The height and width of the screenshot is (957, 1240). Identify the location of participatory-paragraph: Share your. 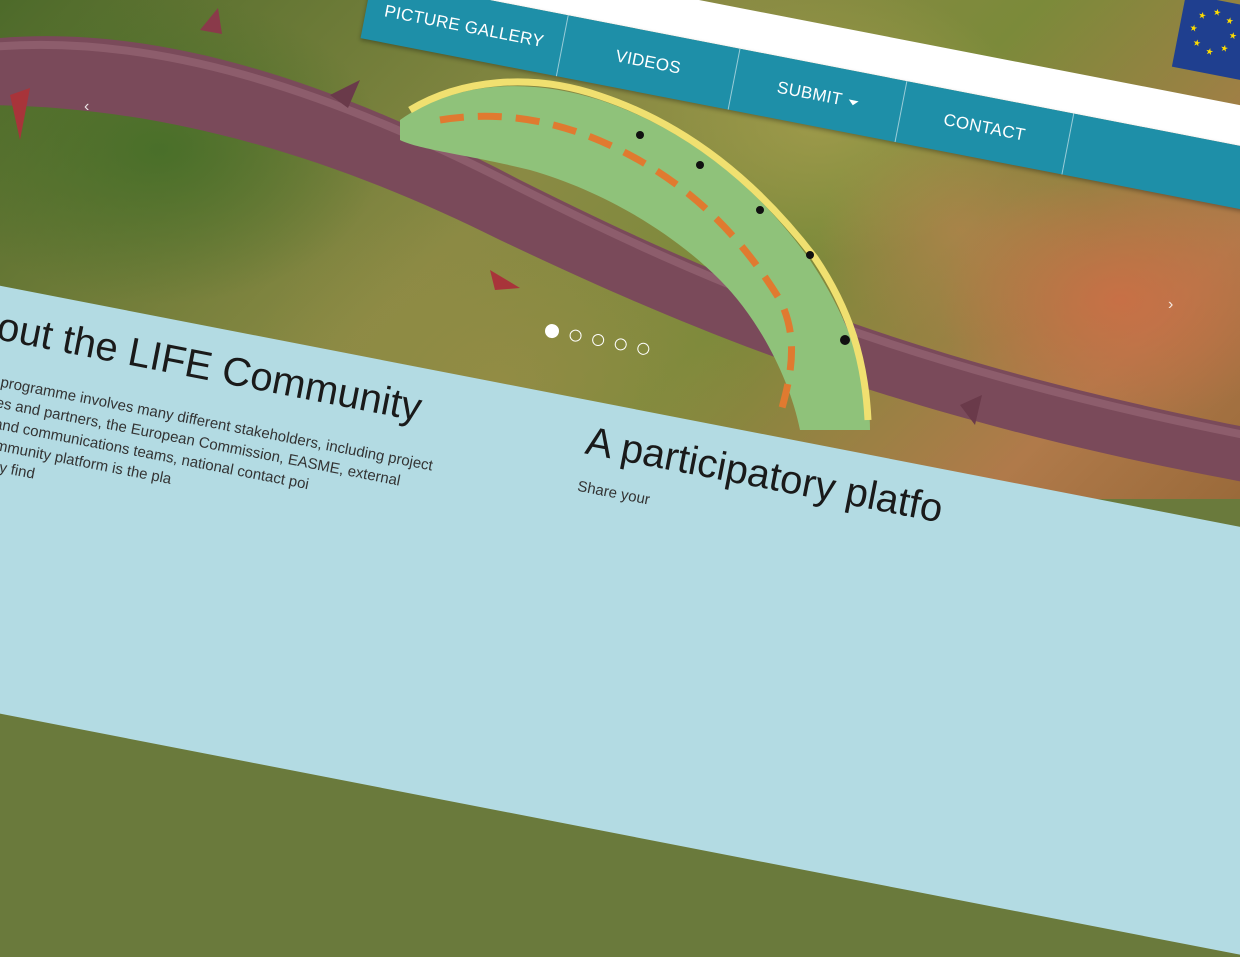
(614, 493).